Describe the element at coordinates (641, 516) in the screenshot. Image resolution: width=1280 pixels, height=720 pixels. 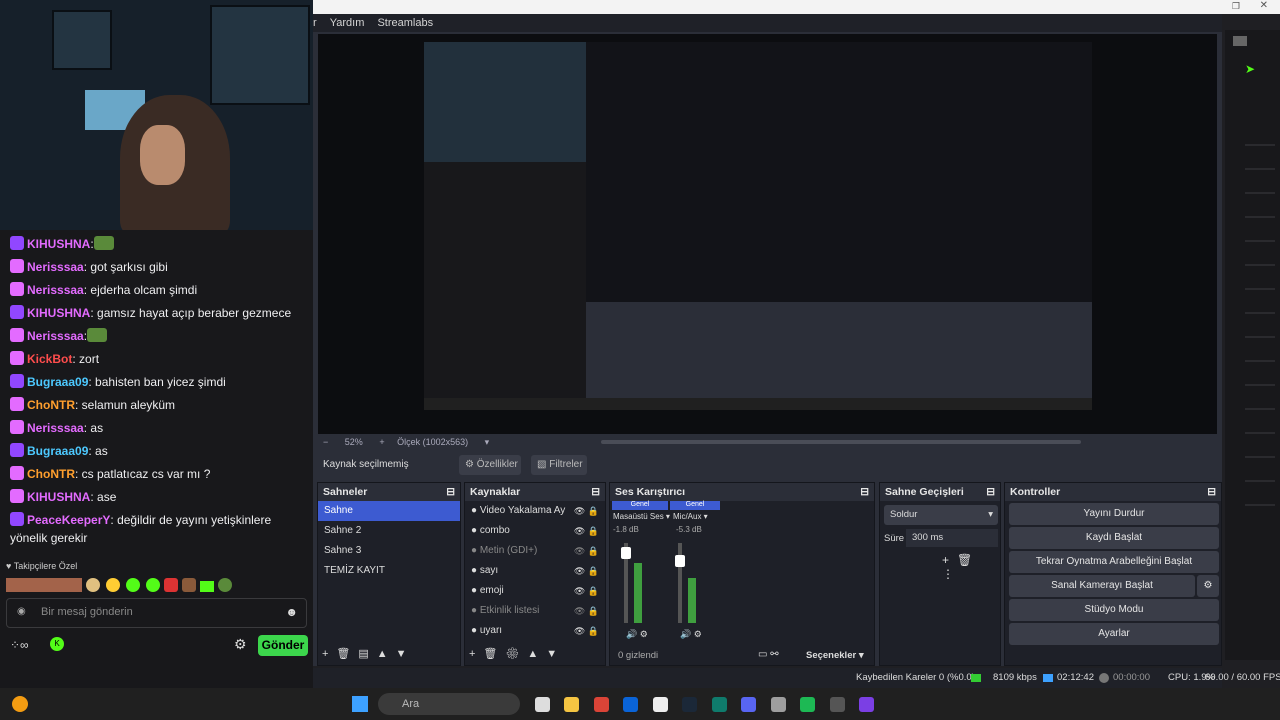
I see `channel-1-name: Masaüstü Ses ▾` at that location.